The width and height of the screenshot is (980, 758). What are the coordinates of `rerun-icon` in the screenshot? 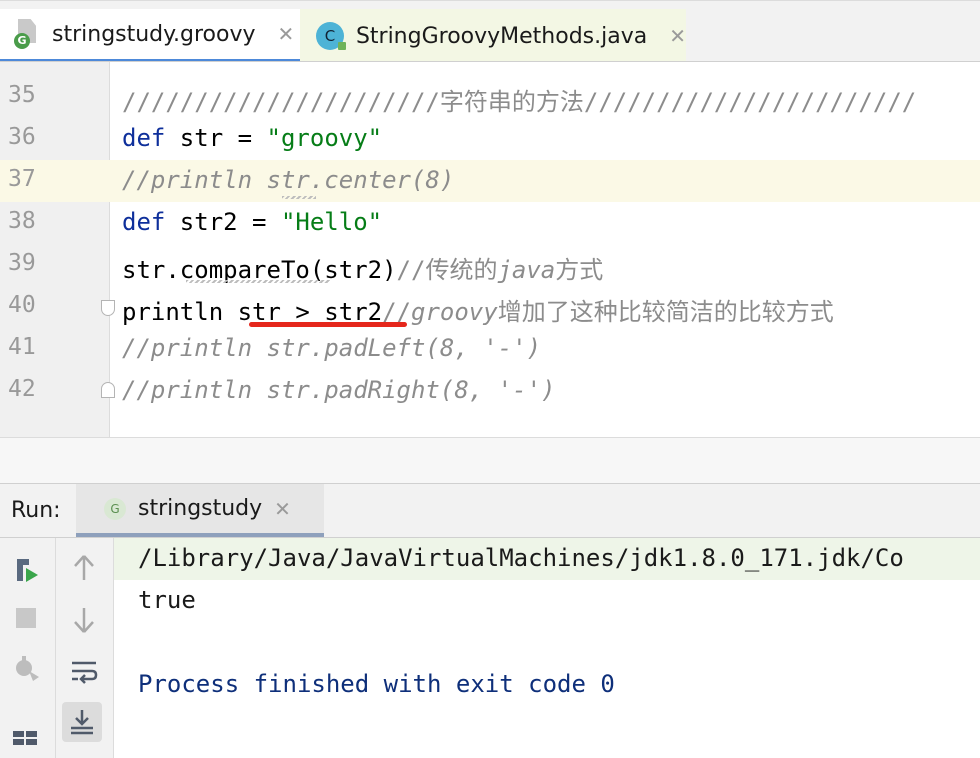 It's located at (26, 570).